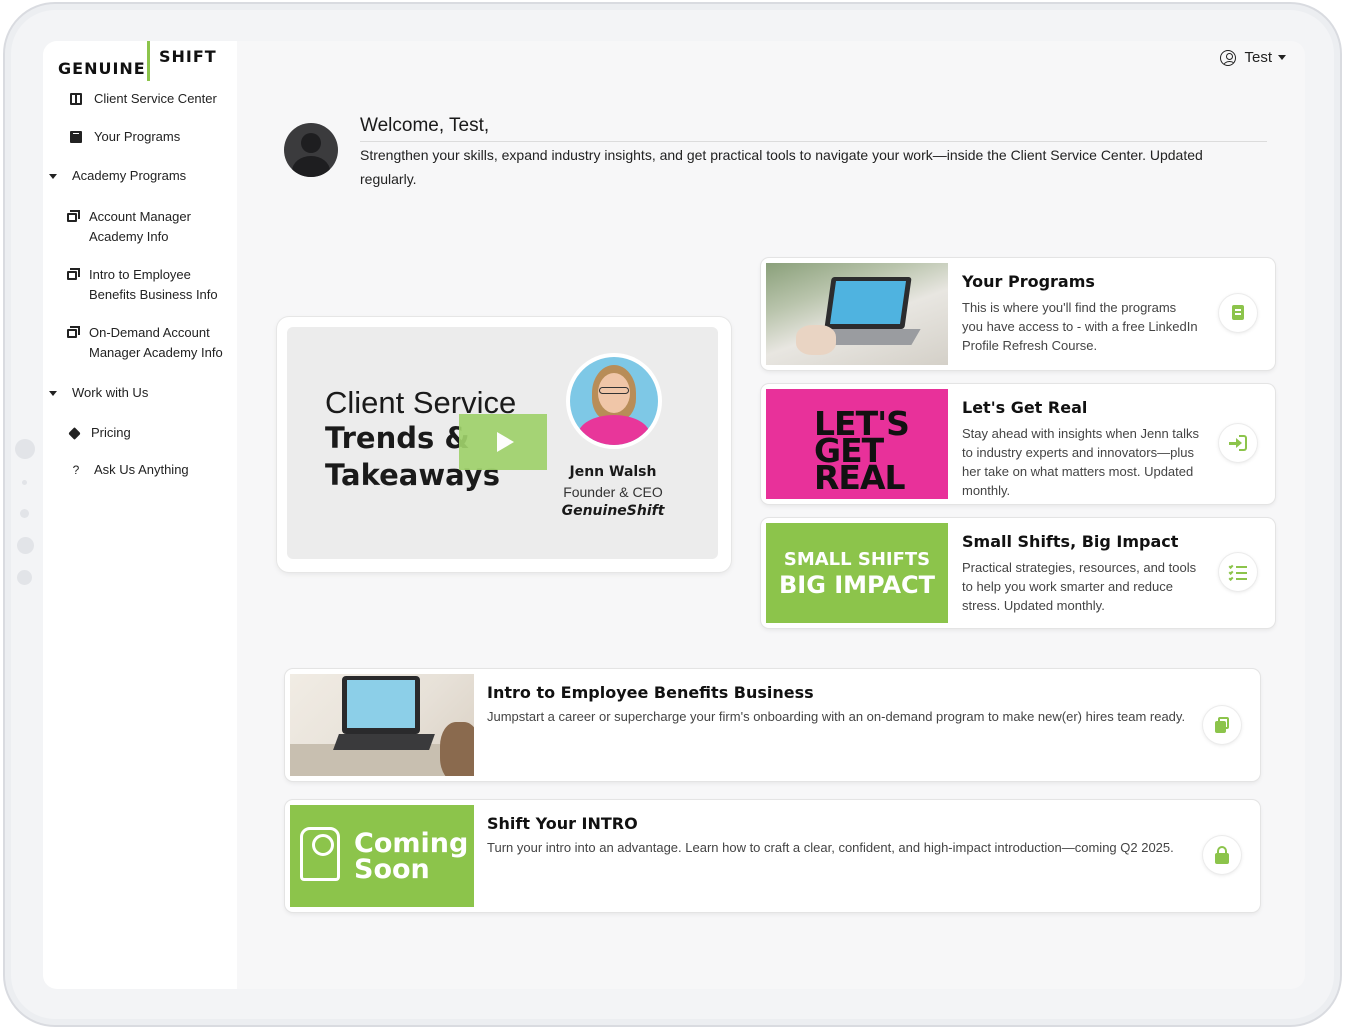 The image size is (1345, 1030). What do you see at coordinates (1028, 281) in the screenshot?
I see `card-title: Your Programs` at bounding box center [1028, 281].